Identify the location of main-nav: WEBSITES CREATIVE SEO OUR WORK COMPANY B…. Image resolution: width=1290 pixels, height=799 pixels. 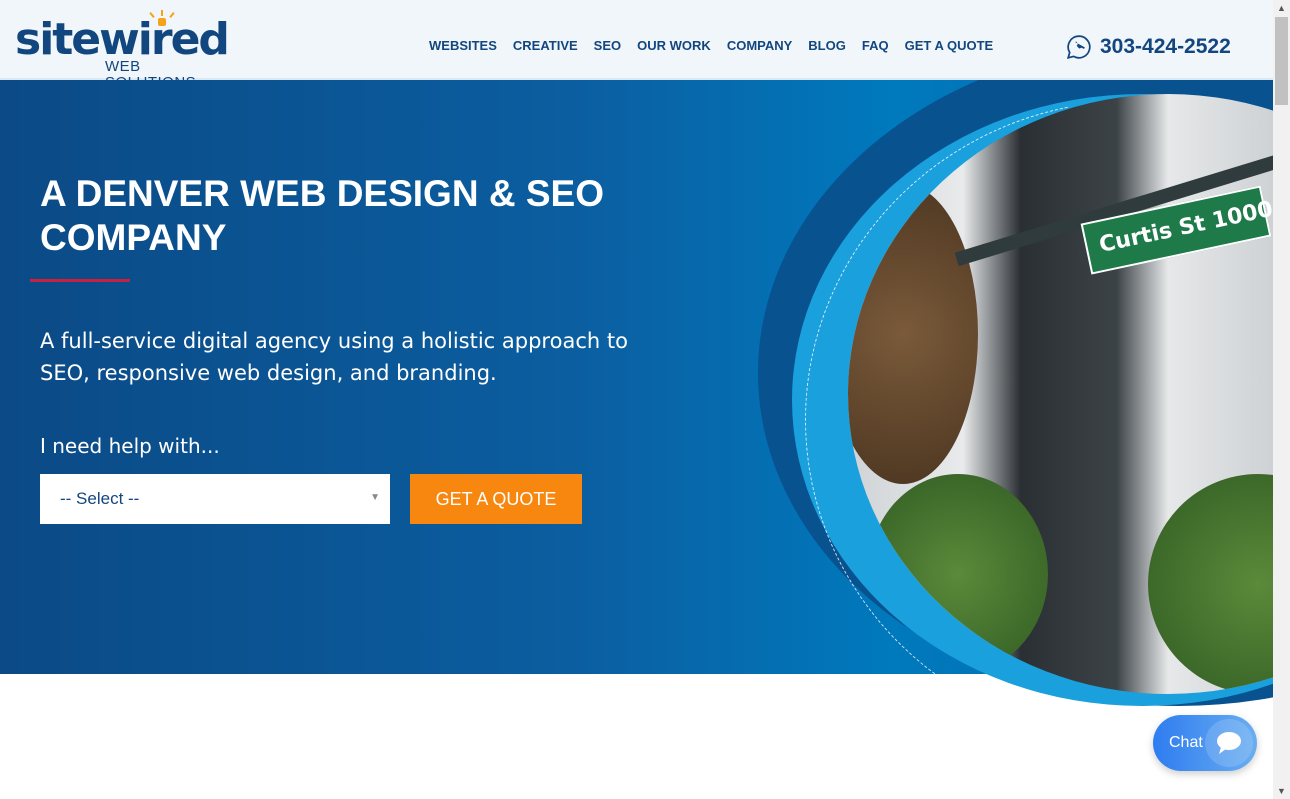
(711, 46).